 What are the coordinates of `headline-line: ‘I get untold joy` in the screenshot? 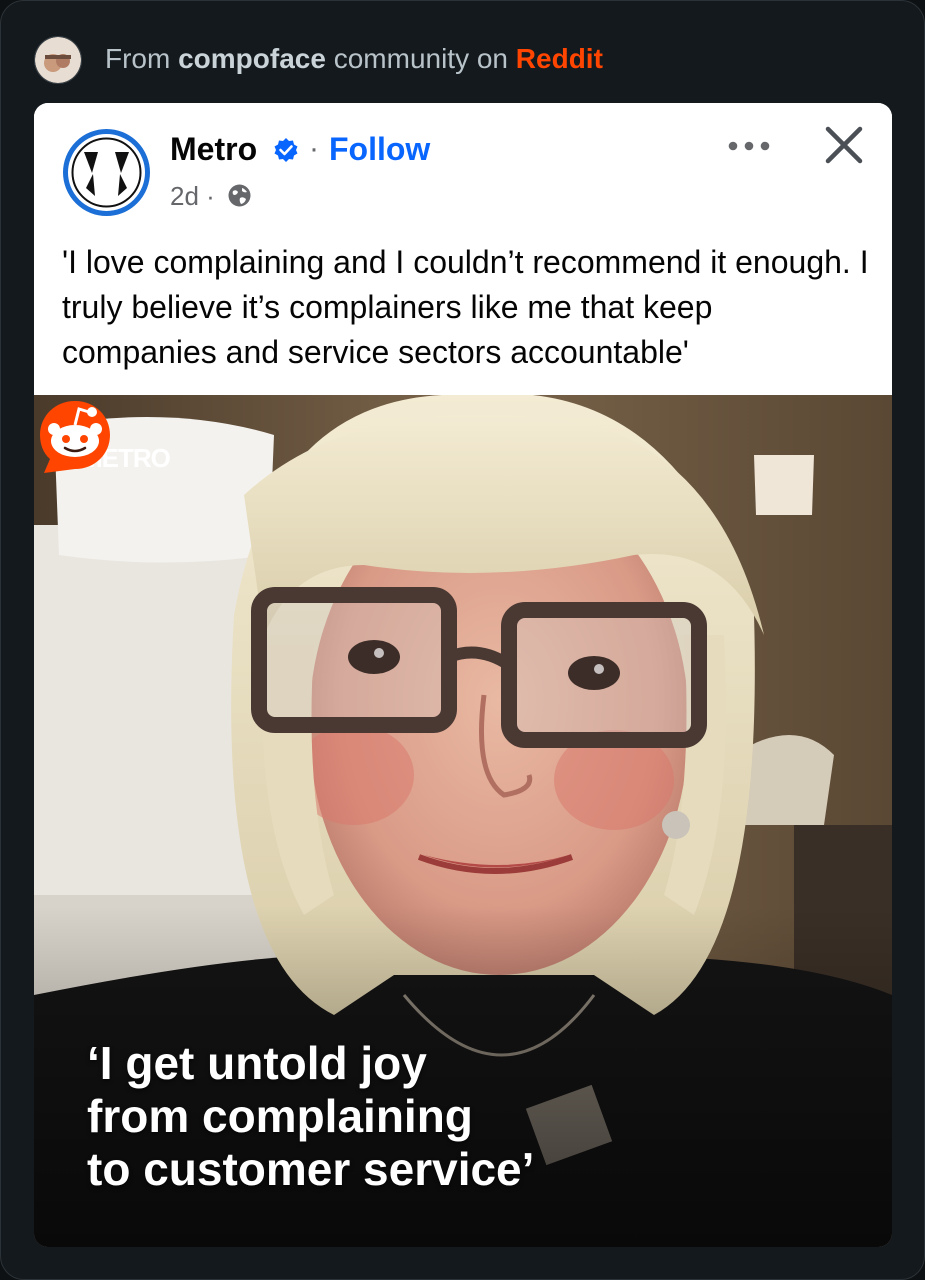 It's located at (257, 1063).